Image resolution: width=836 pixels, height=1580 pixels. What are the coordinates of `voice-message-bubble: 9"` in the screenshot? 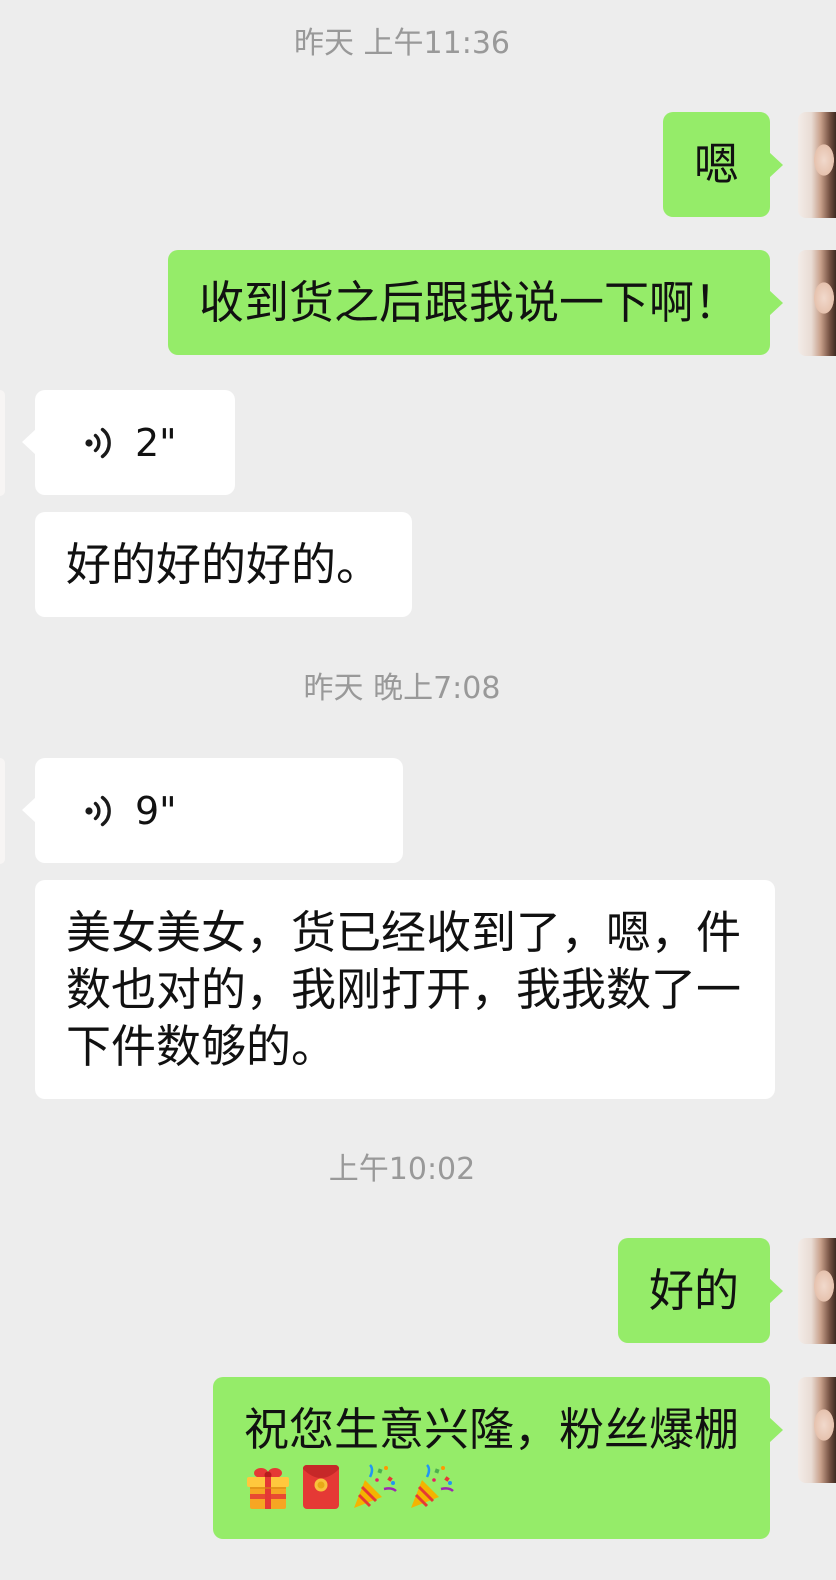 It's located at (212, 810).